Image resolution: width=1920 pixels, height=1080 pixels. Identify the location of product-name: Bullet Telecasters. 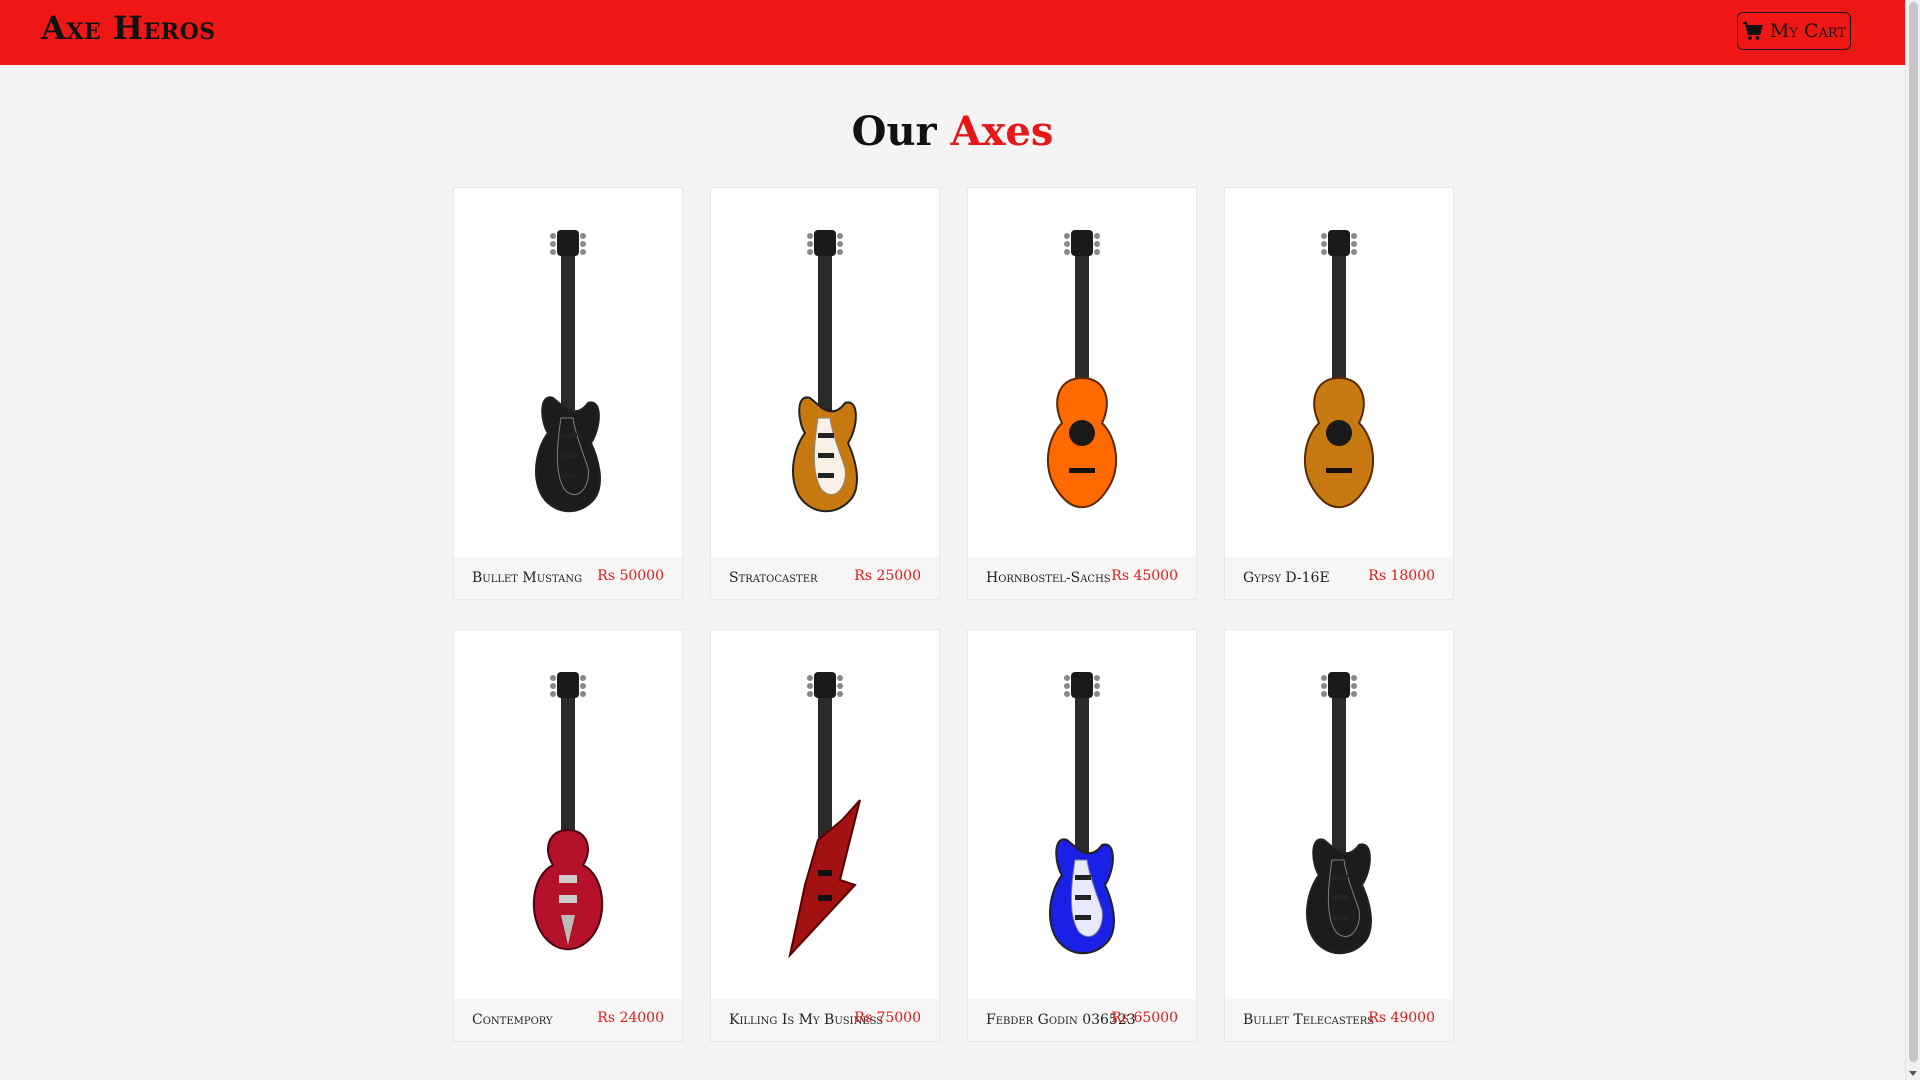
(1309, 1020).